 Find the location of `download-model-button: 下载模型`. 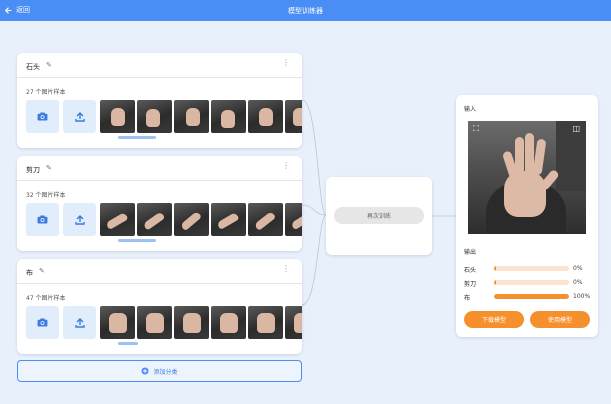

download-model-button: 下载模型 is located at coordinates (494, 319).